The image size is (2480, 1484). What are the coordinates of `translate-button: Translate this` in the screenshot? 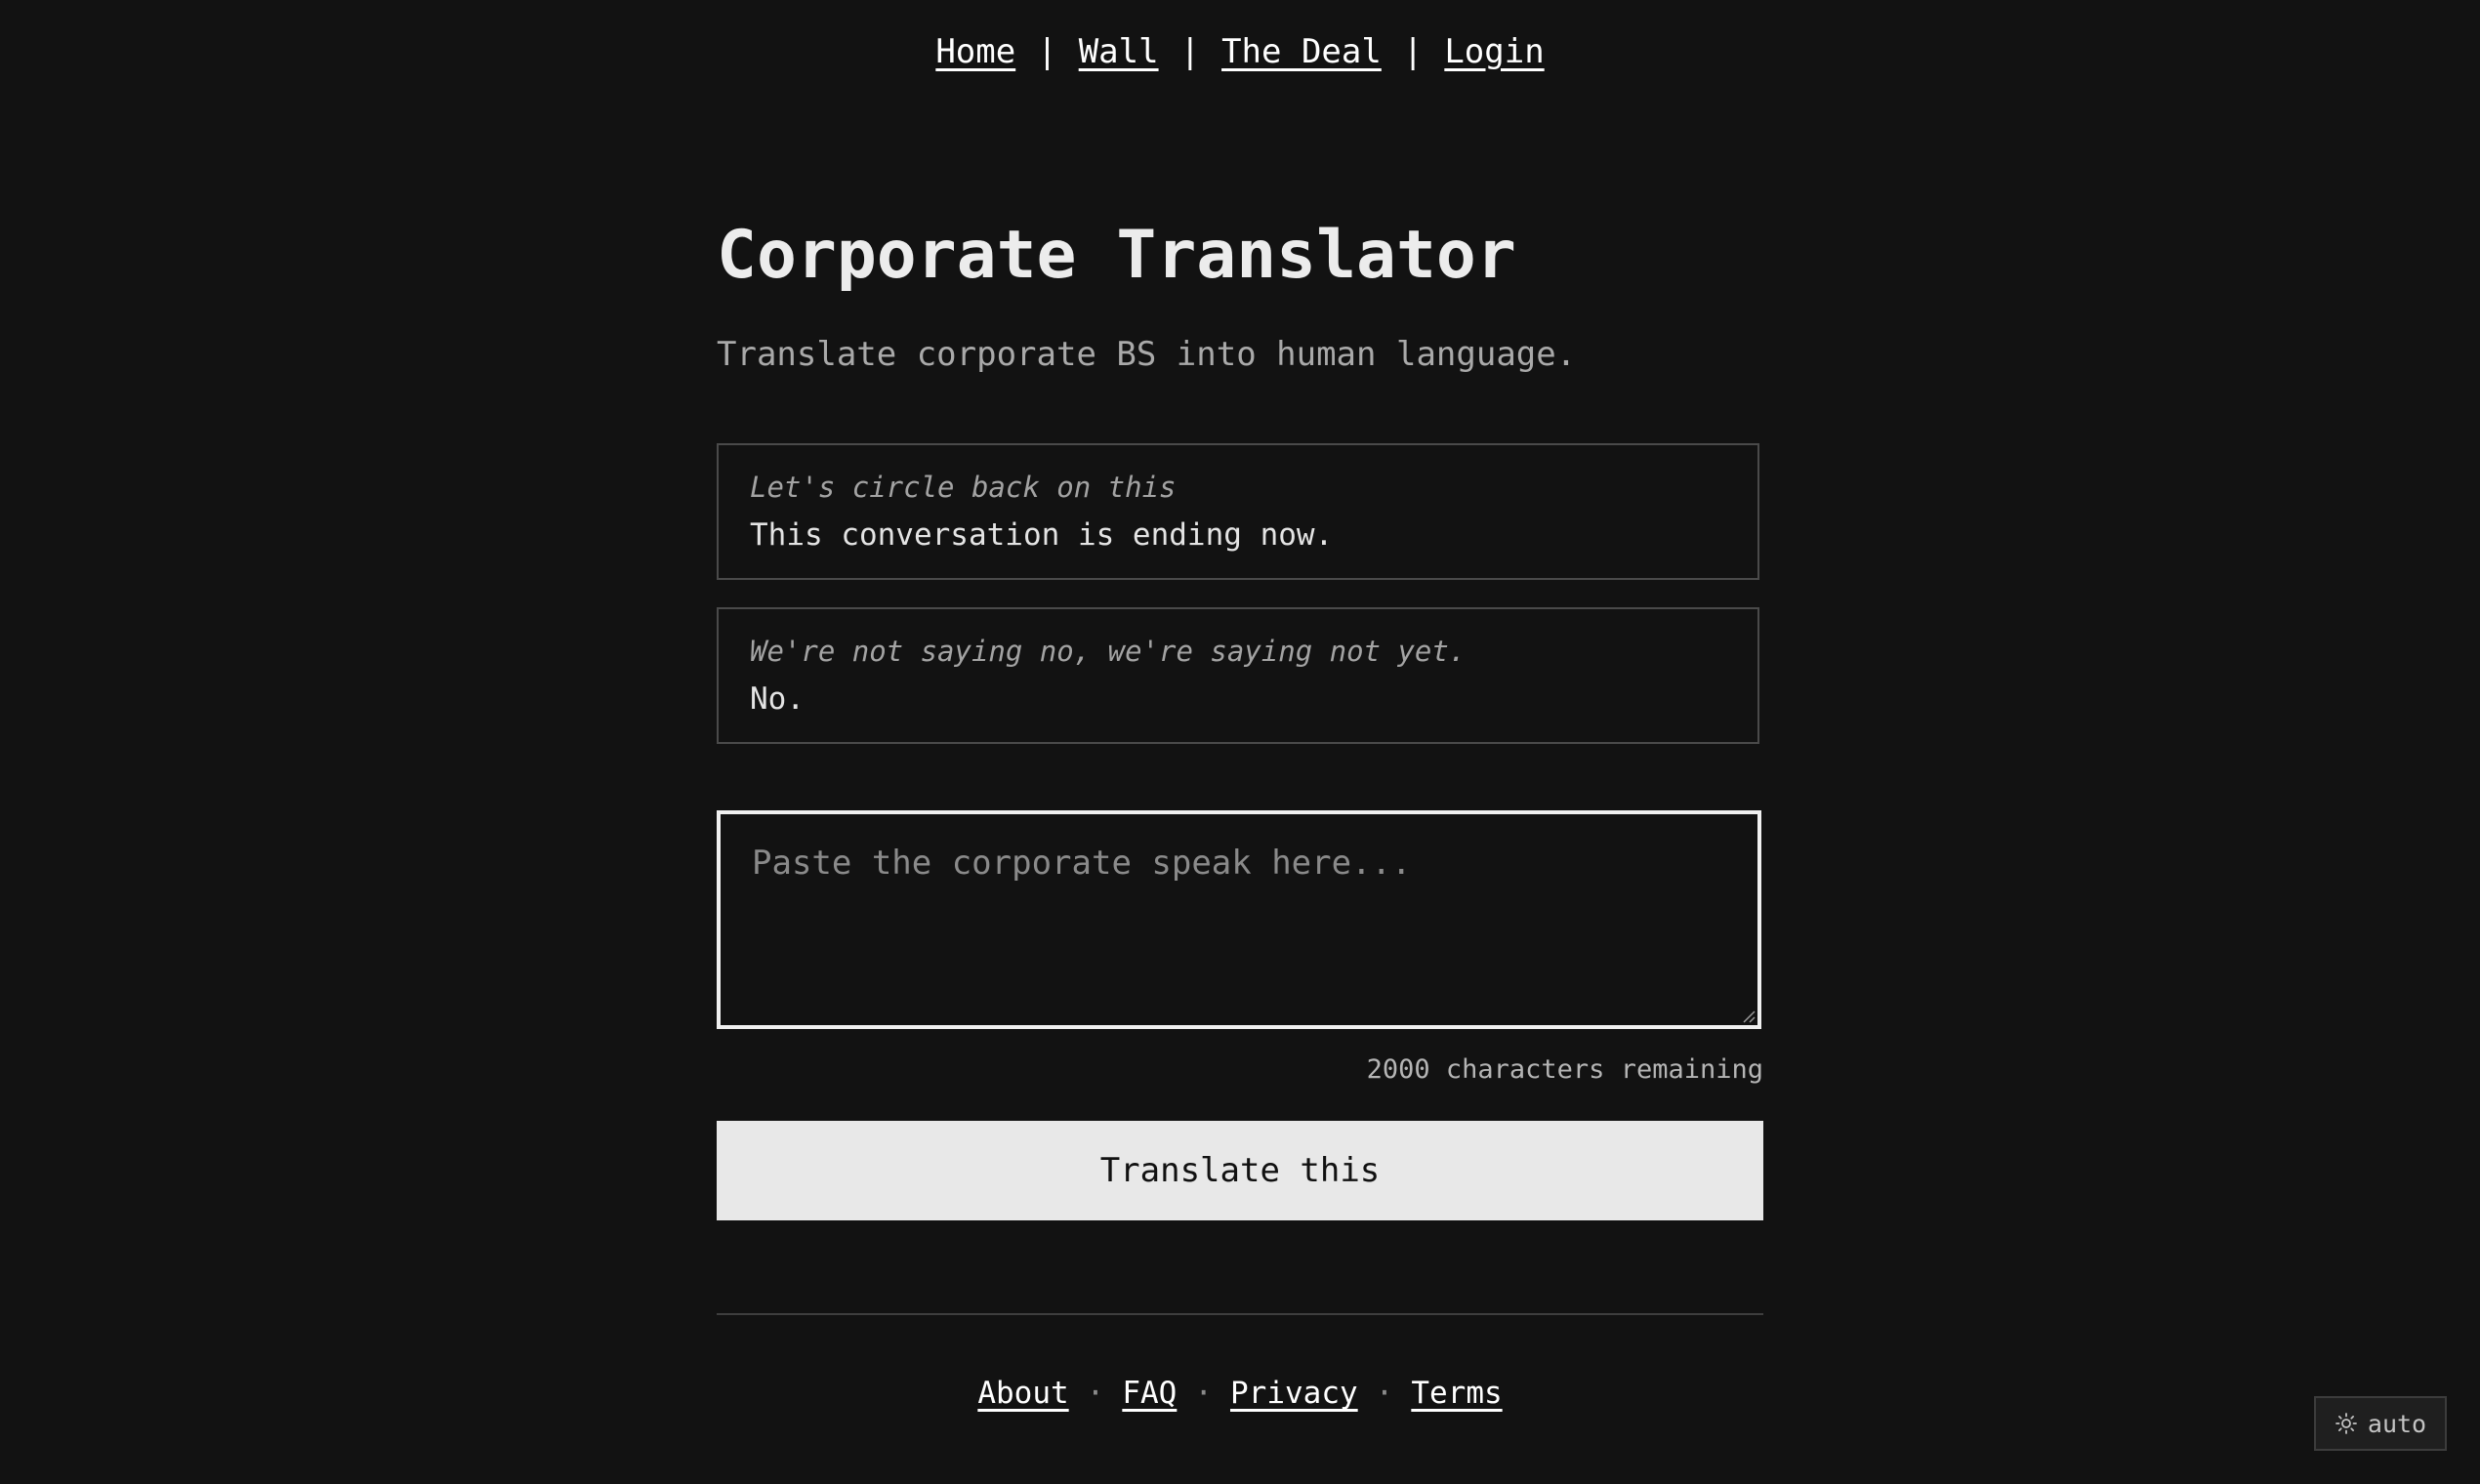 It's located at (1240, 1170).